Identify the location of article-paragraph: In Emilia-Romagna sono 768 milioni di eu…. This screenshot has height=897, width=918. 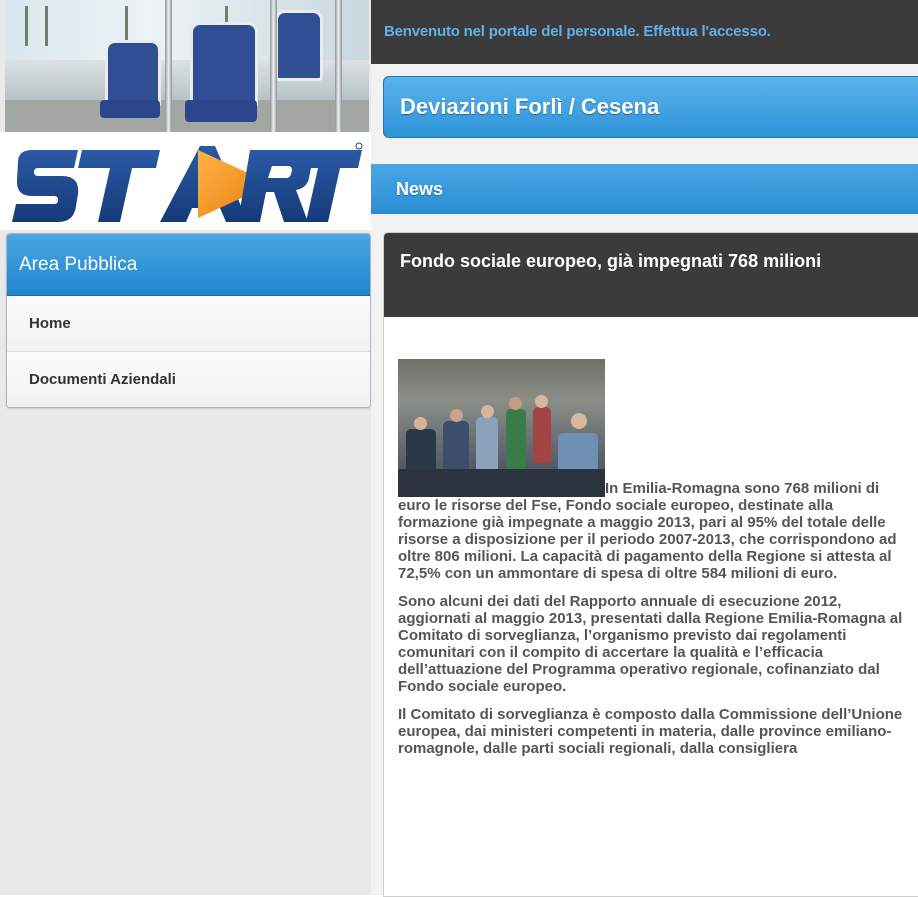
(652, 470).